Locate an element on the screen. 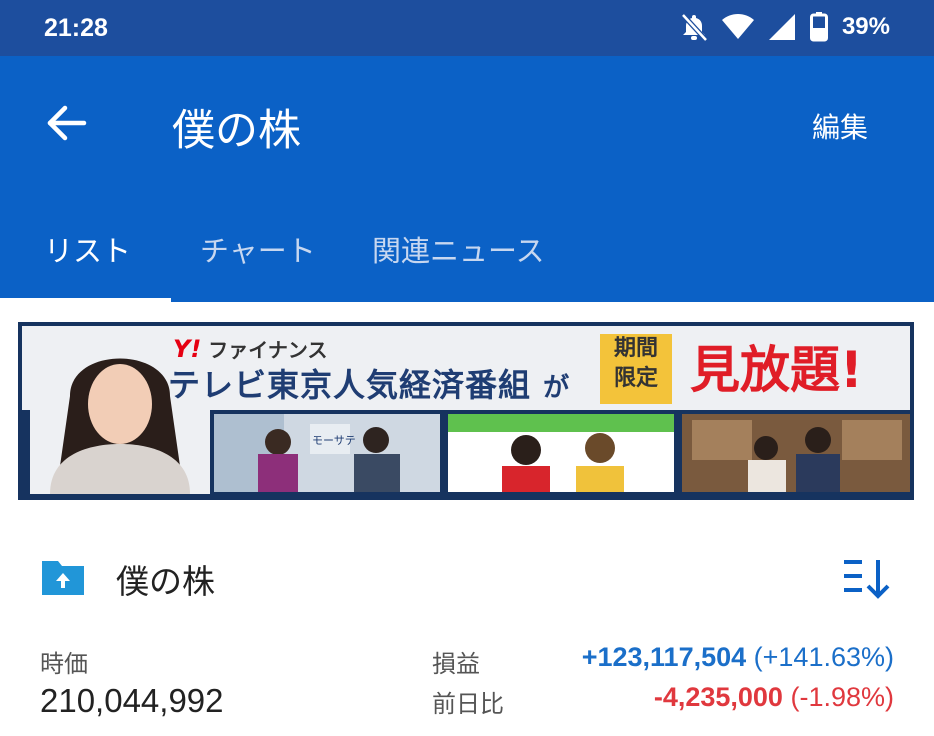  profit-value: +123,117,504 is located at coordinates (664, 657).